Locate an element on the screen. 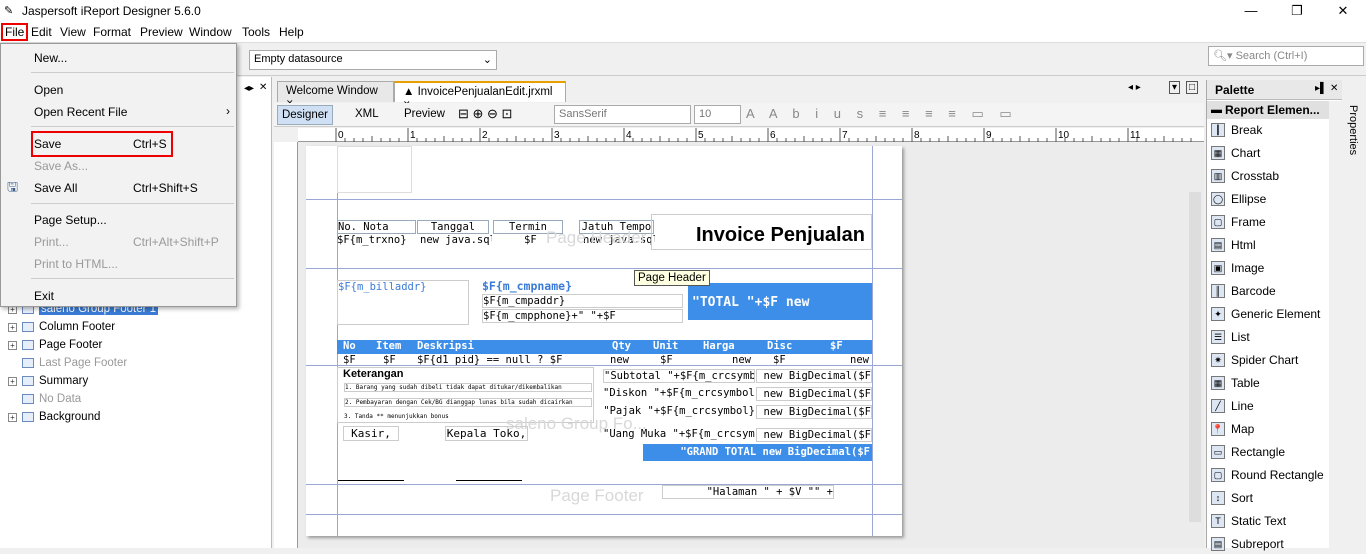  tab-xml: XML is located at coordinates (367, 114).